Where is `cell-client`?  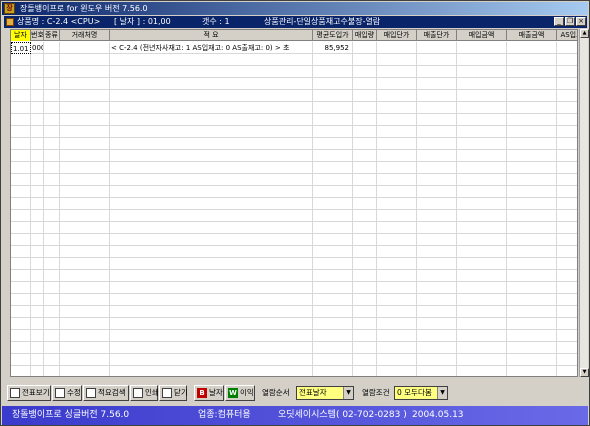
cell-client is located at coordinates (85, 48).